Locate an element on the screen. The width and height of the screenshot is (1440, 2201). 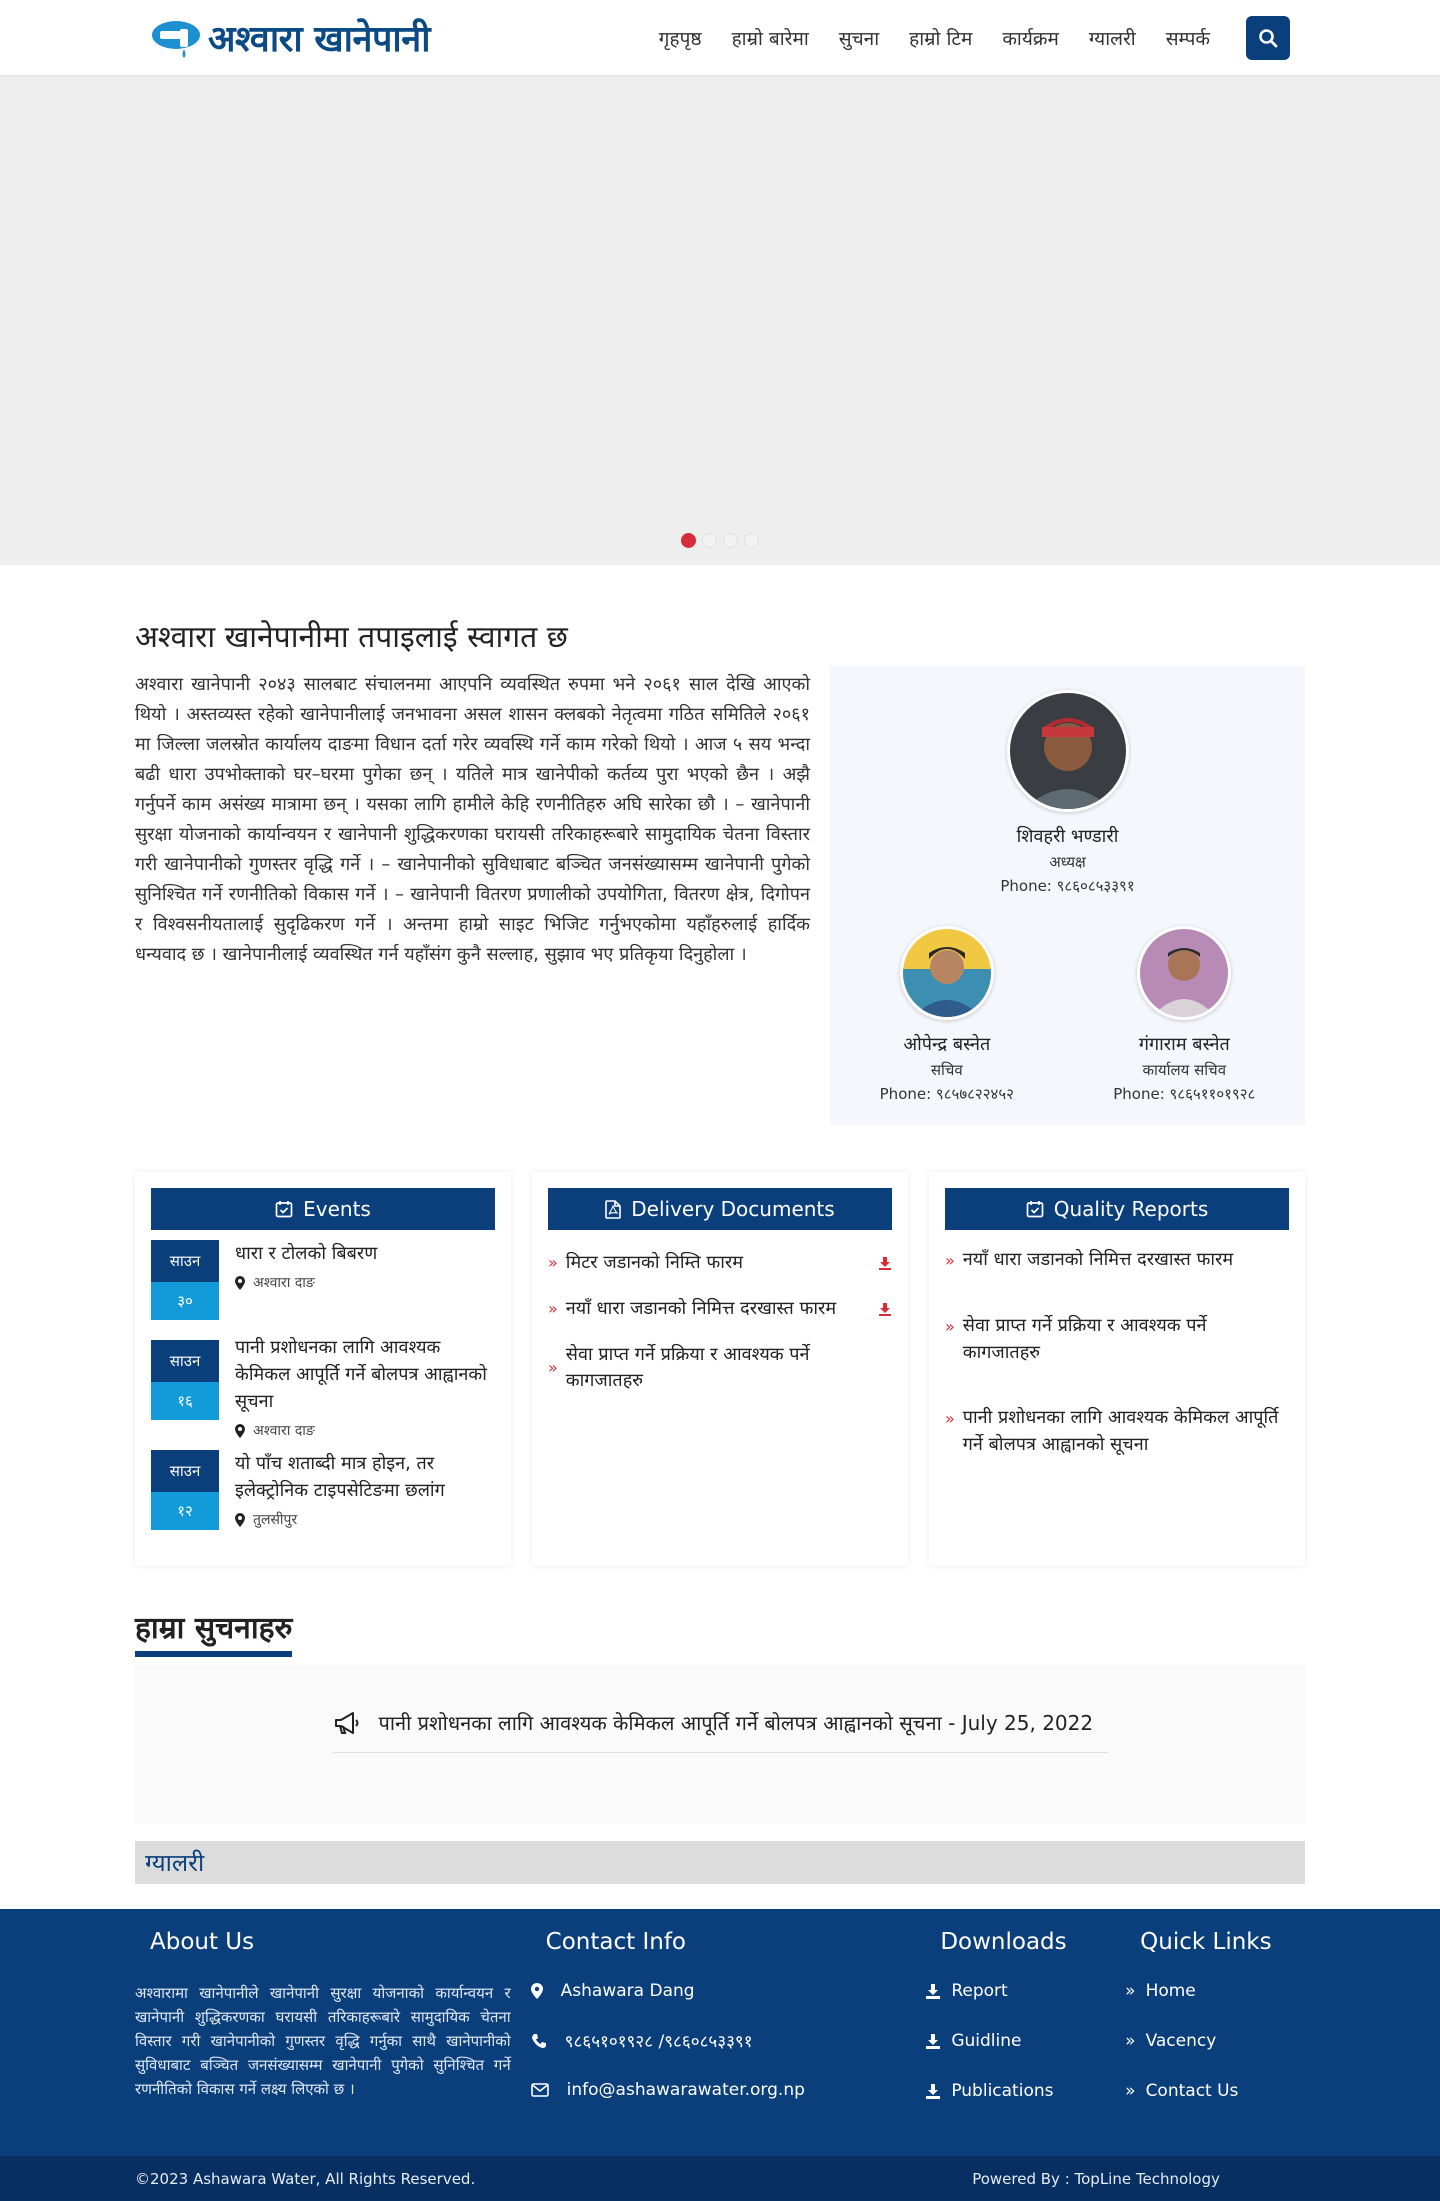
calendar-check-icon is located at coordinates (1035, 1209).